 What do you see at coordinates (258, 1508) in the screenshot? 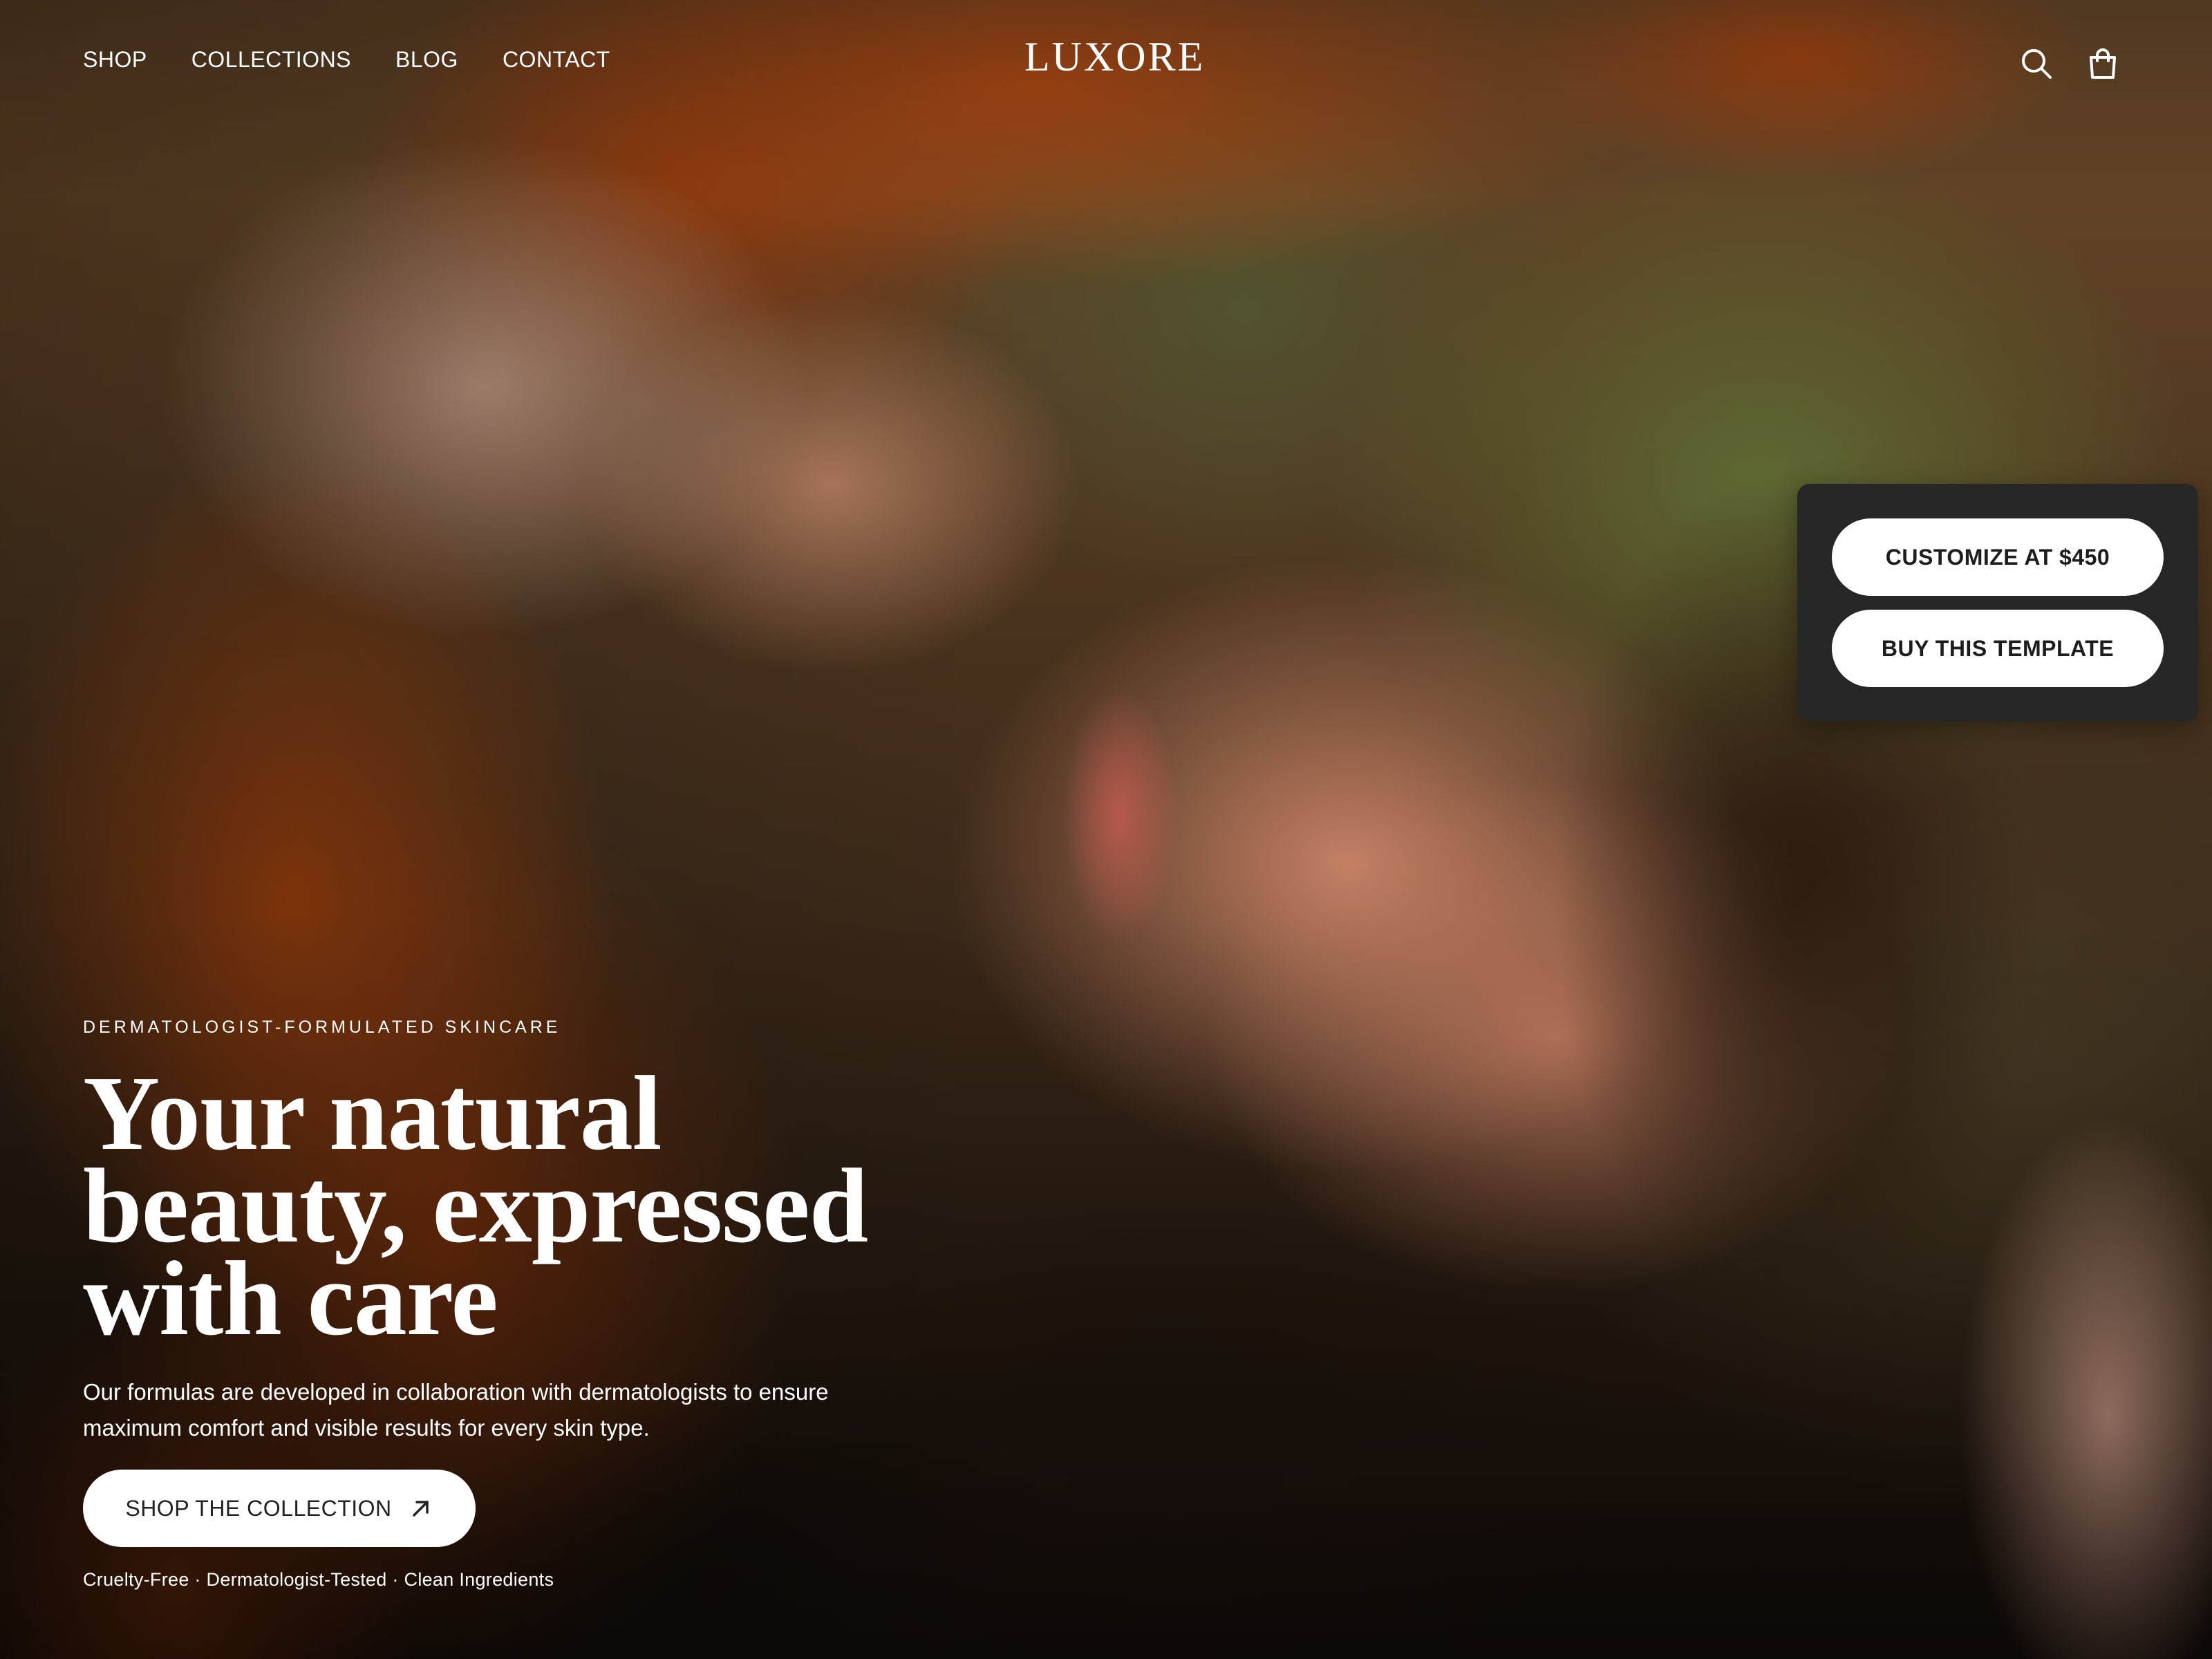
I see `shop-collection-label: SHOP THE COLLECTION` at bounding box center [258, 1508].